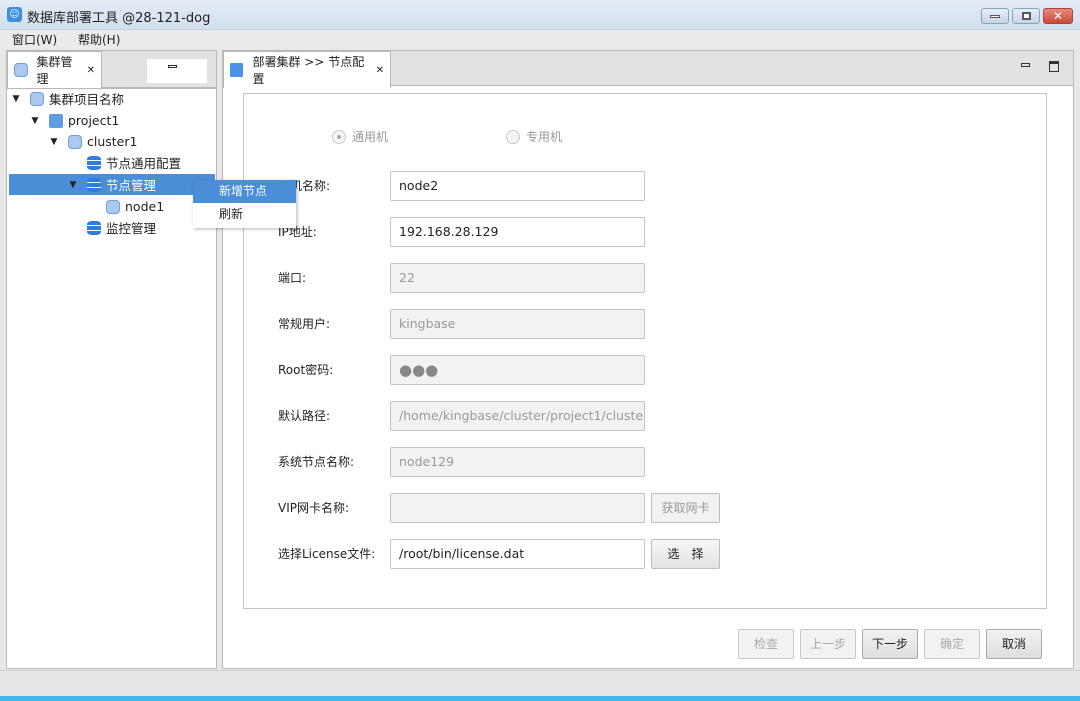 The image size is (1080, 701). I want to click on field-label: Root密码:, so click(306, 370).